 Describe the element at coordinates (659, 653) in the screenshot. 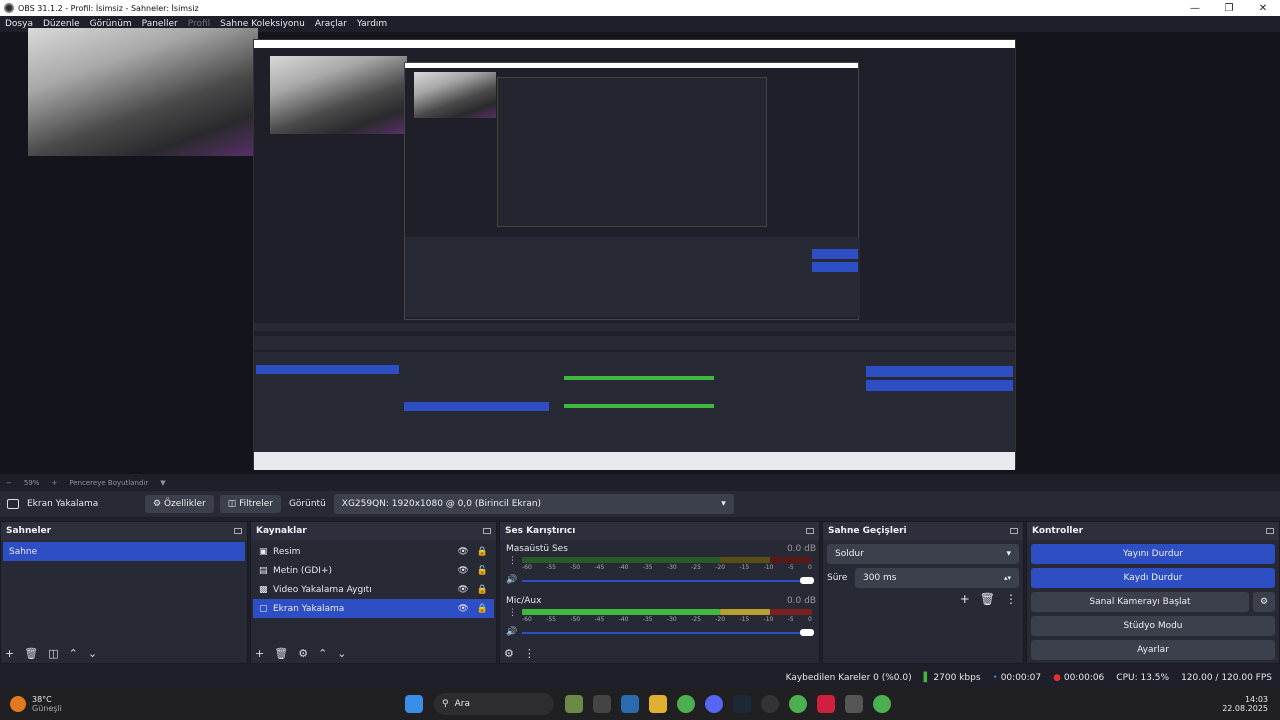

I see `mixer-footer: ⚙ ⋮` at that location.